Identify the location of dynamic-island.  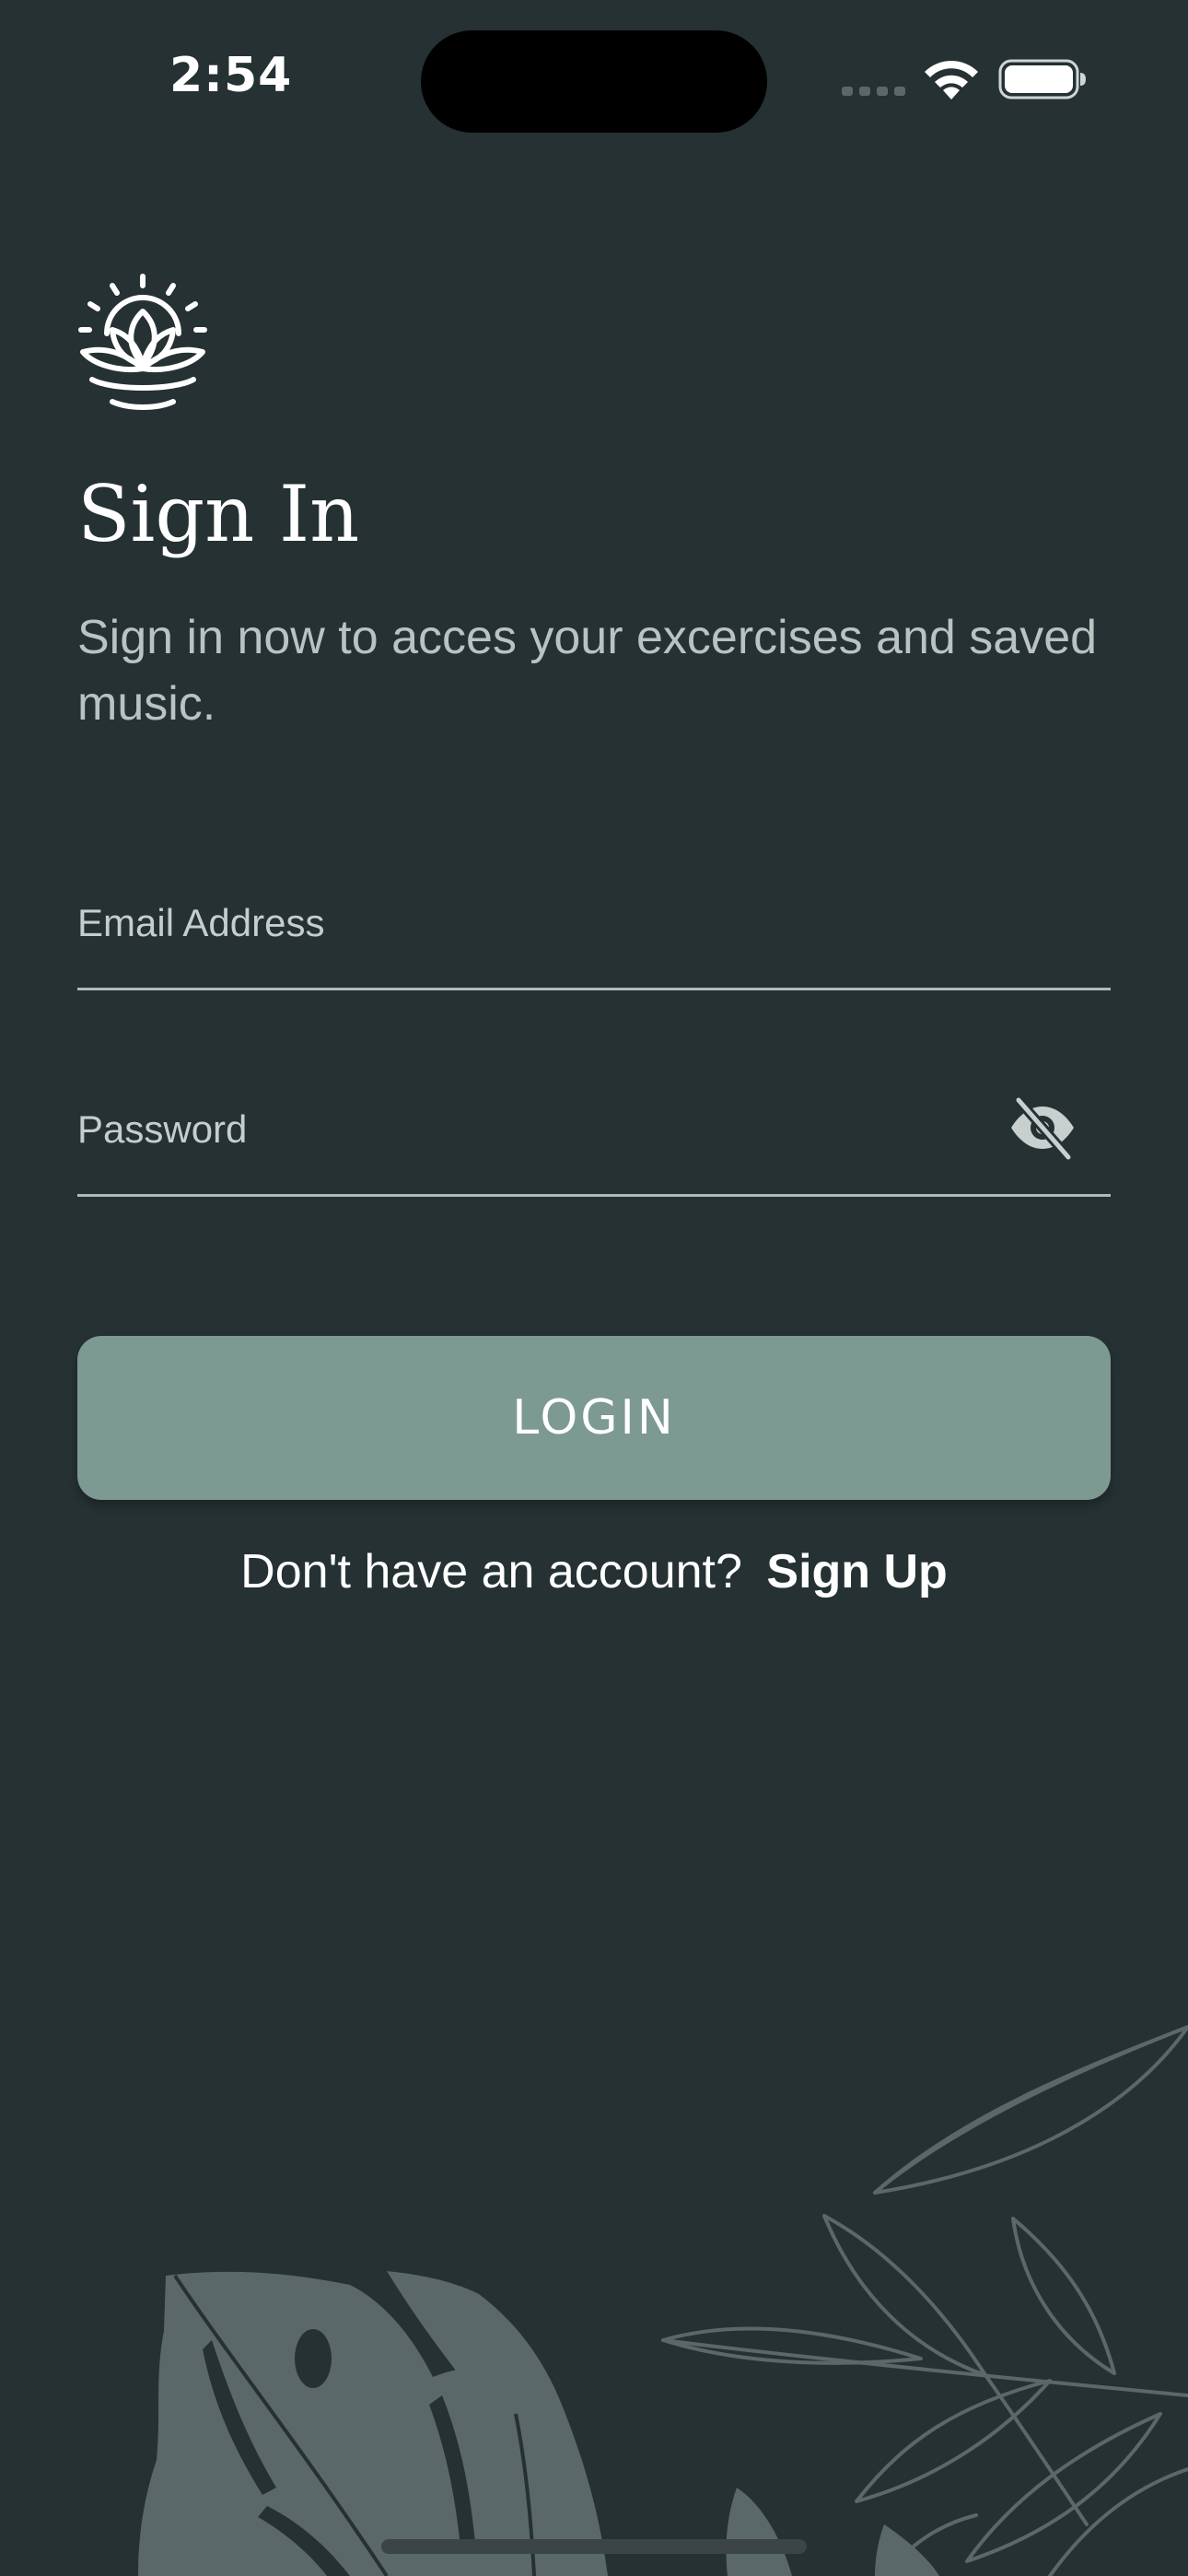
(594, 81).